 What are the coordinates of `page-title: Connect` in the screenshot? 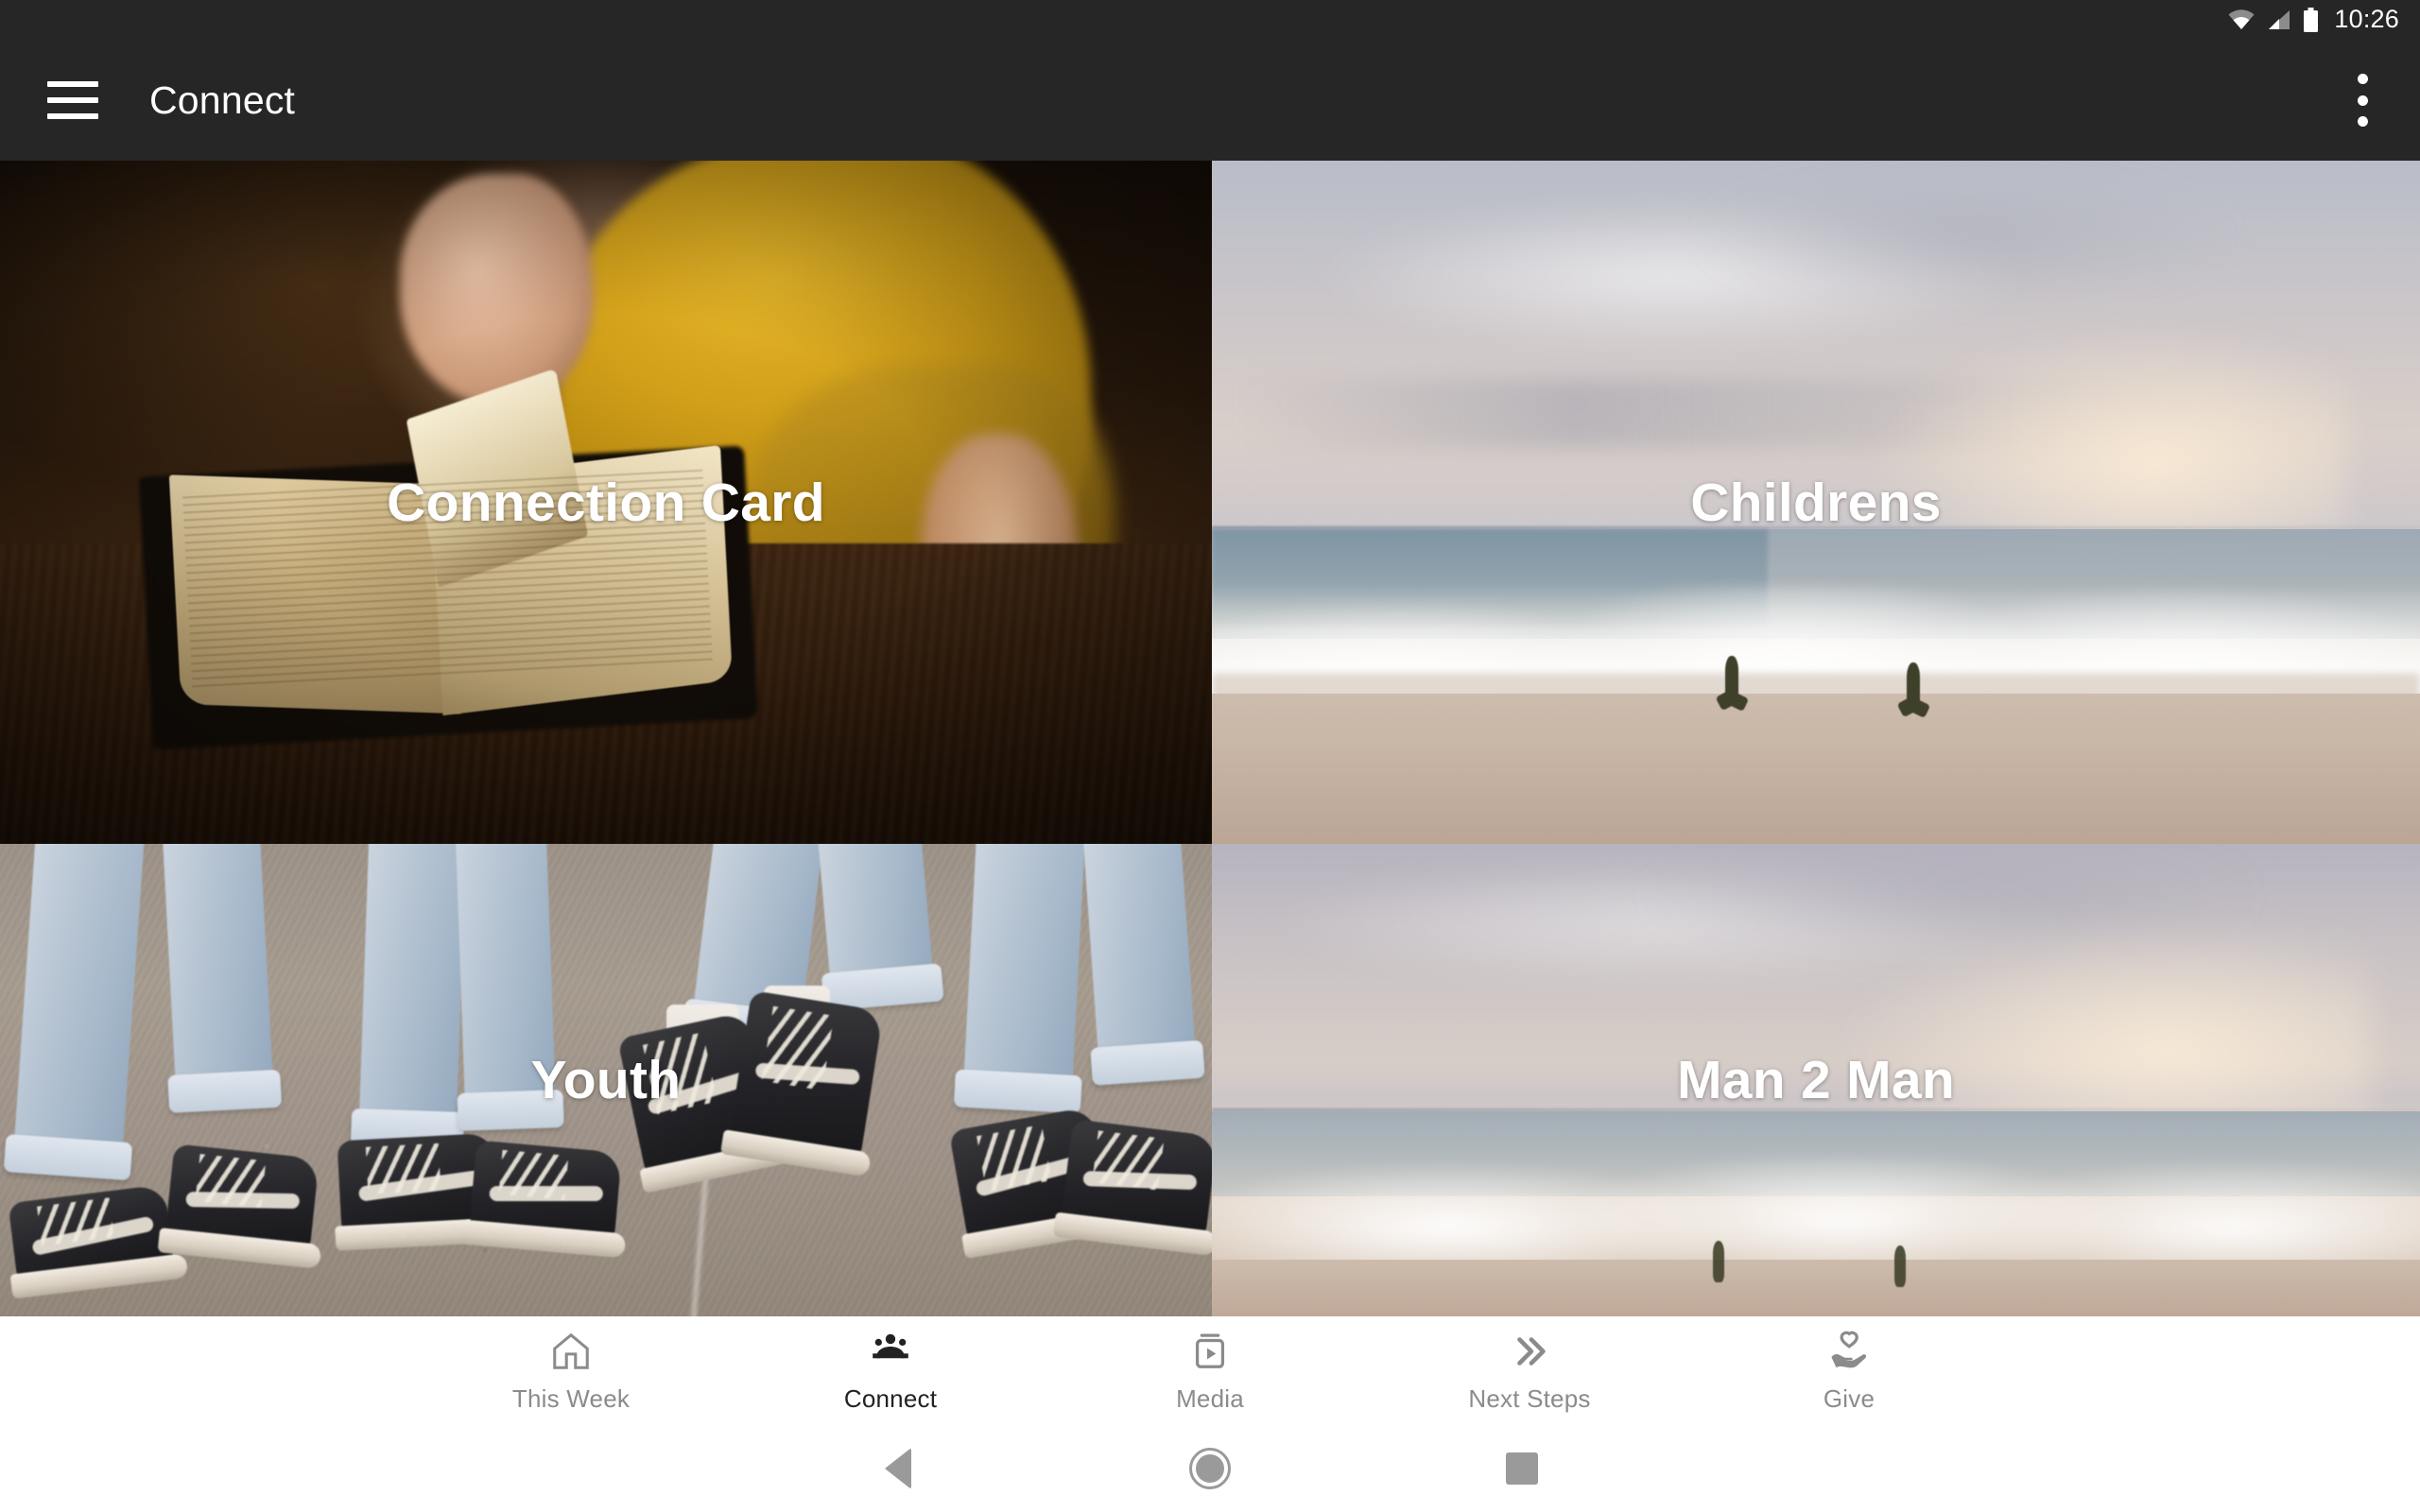 It's located at (222, 99).